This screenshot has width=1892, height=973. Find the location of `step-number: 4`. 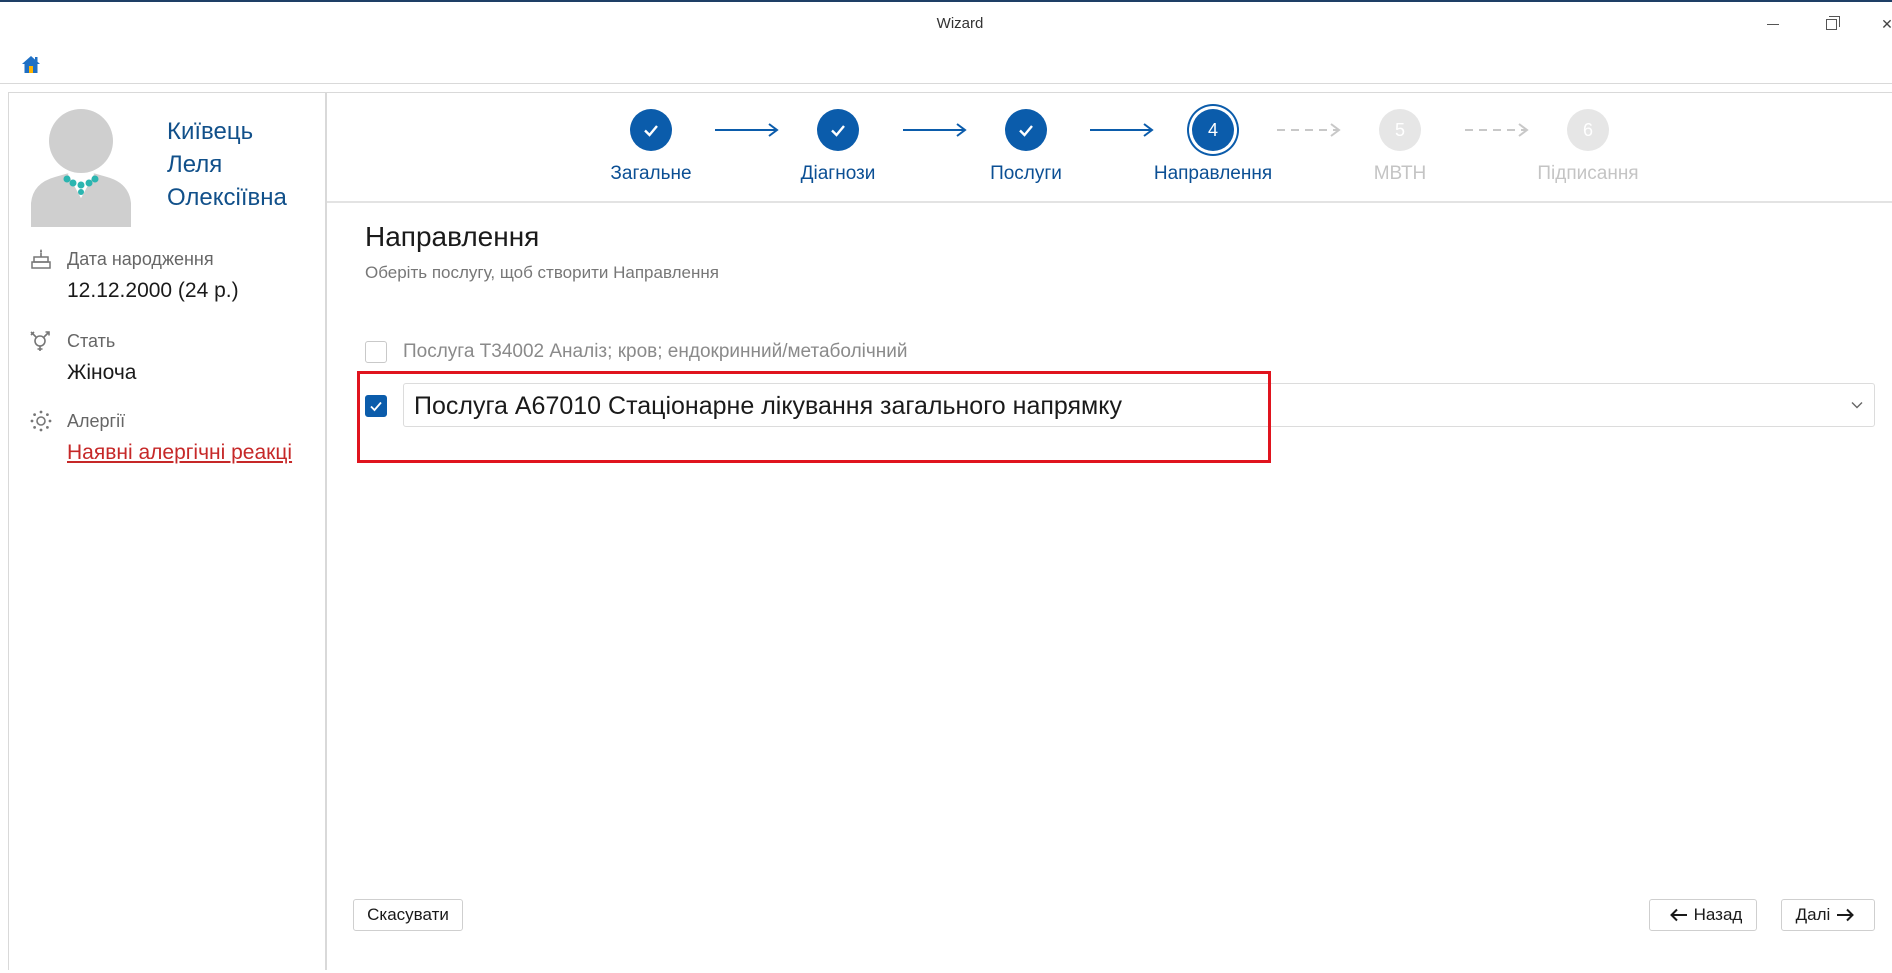

step-number: 4 is located at coordinates (1212, 129).